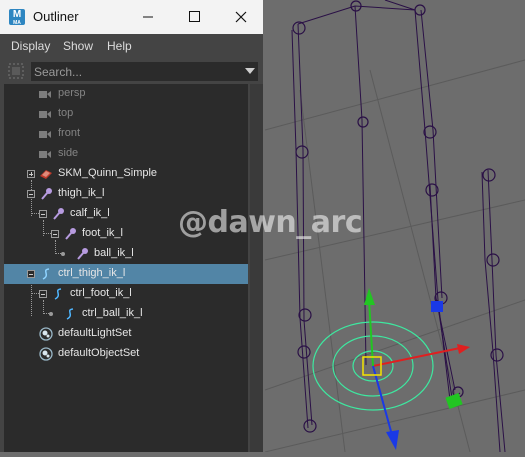 The width and height of the screenshot is (525, 457). I want to click on list-item: defaultLightSet, so click(126, 334).